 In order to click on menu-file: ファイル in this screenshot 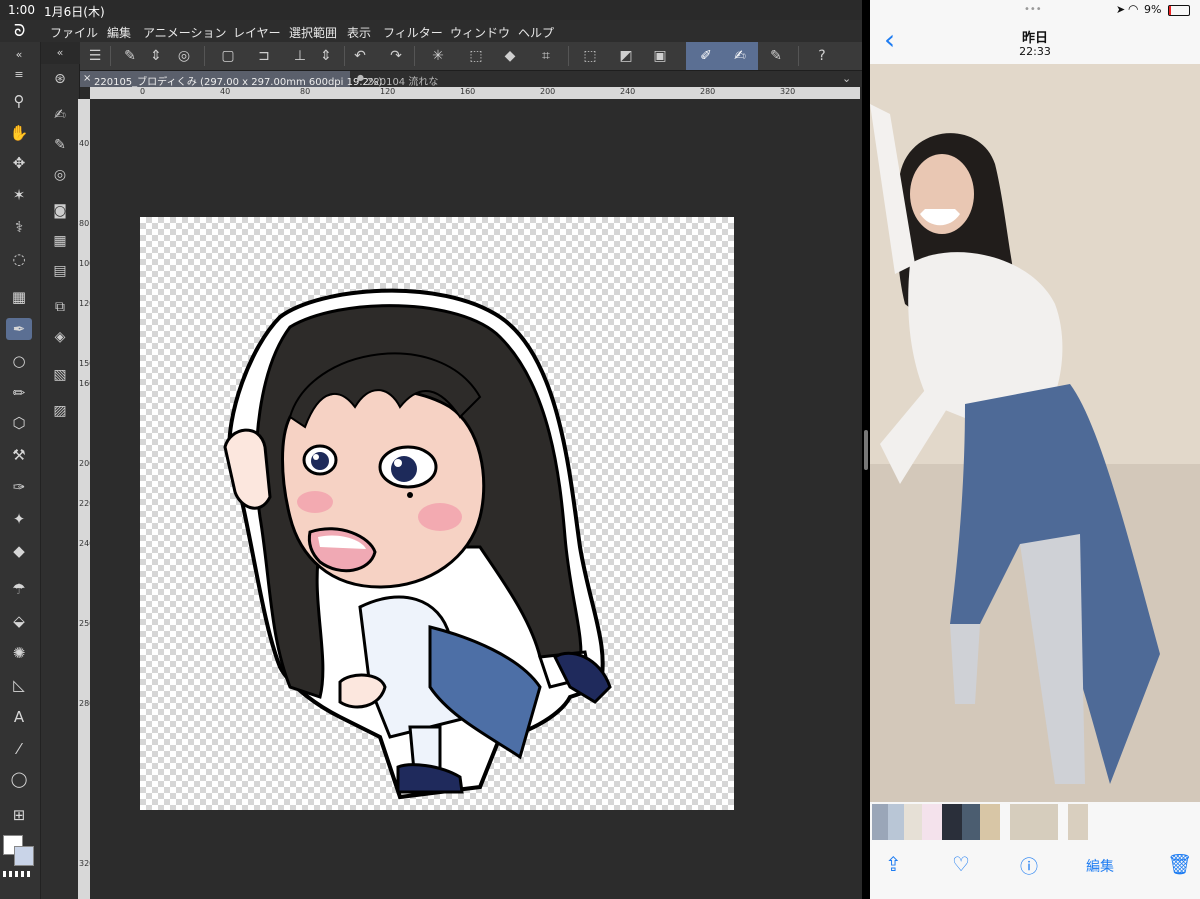, I will do `click(74, 32)`.